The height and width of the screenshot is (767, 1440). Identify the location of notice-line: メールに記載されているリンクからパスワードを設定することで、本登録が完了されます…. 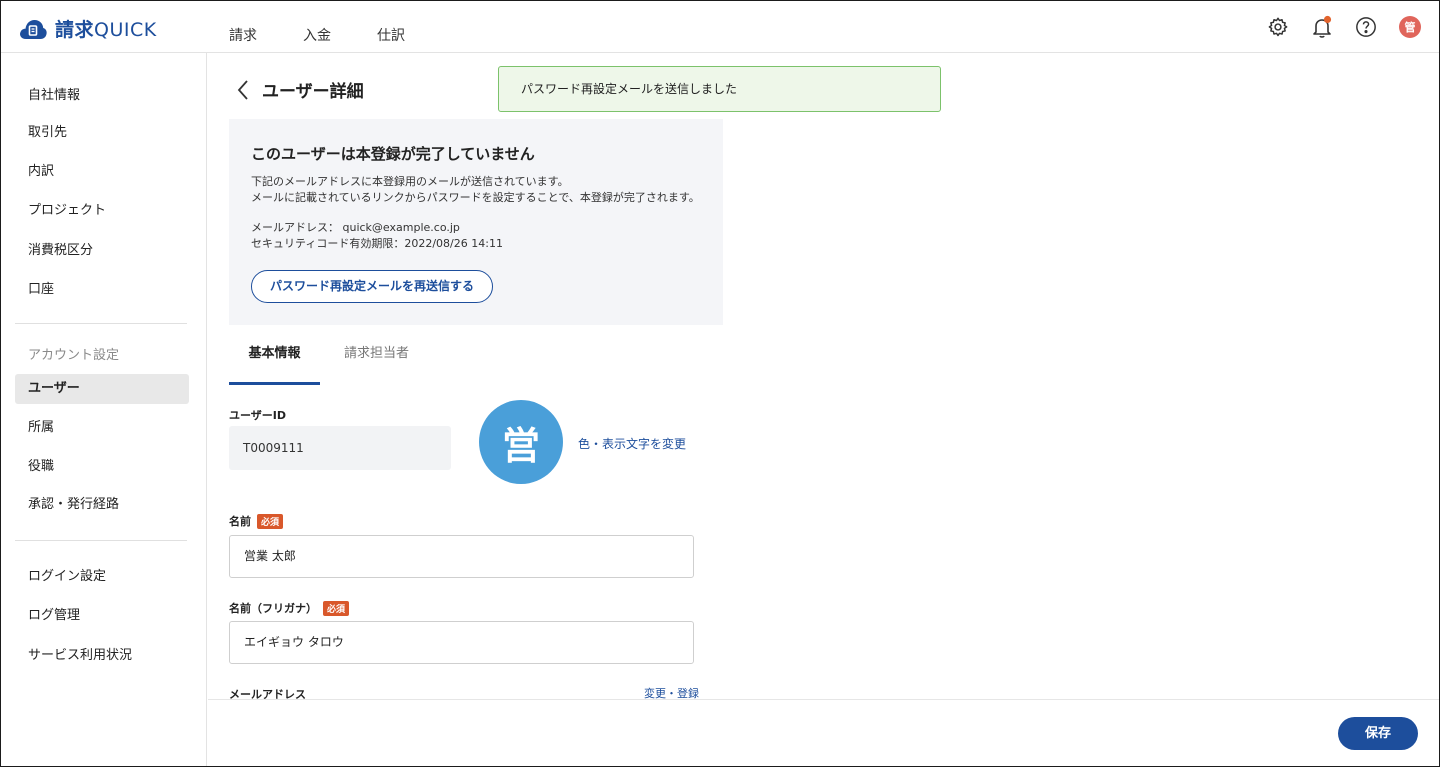
(475, 197).